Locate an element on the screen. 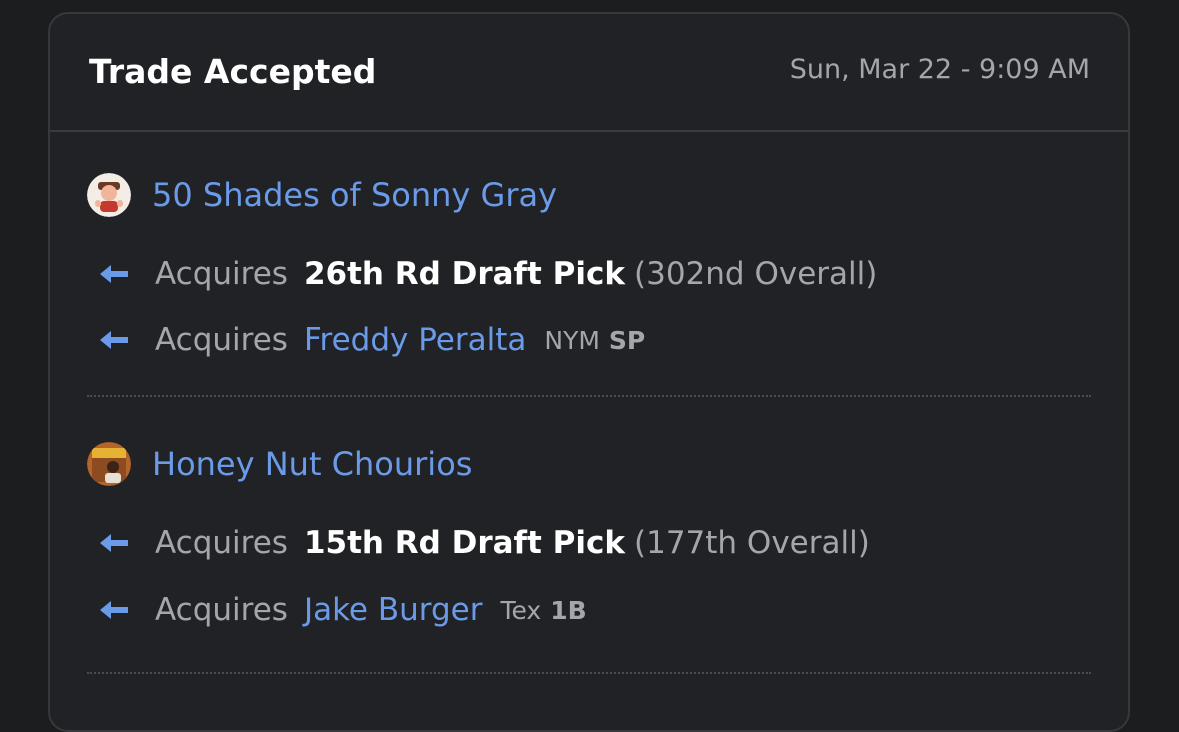 Image resolution: width=1179 pixels, height=732 pixels. team-row: 50 Shades of Sonny Gray is located at coordinates (322, 195).